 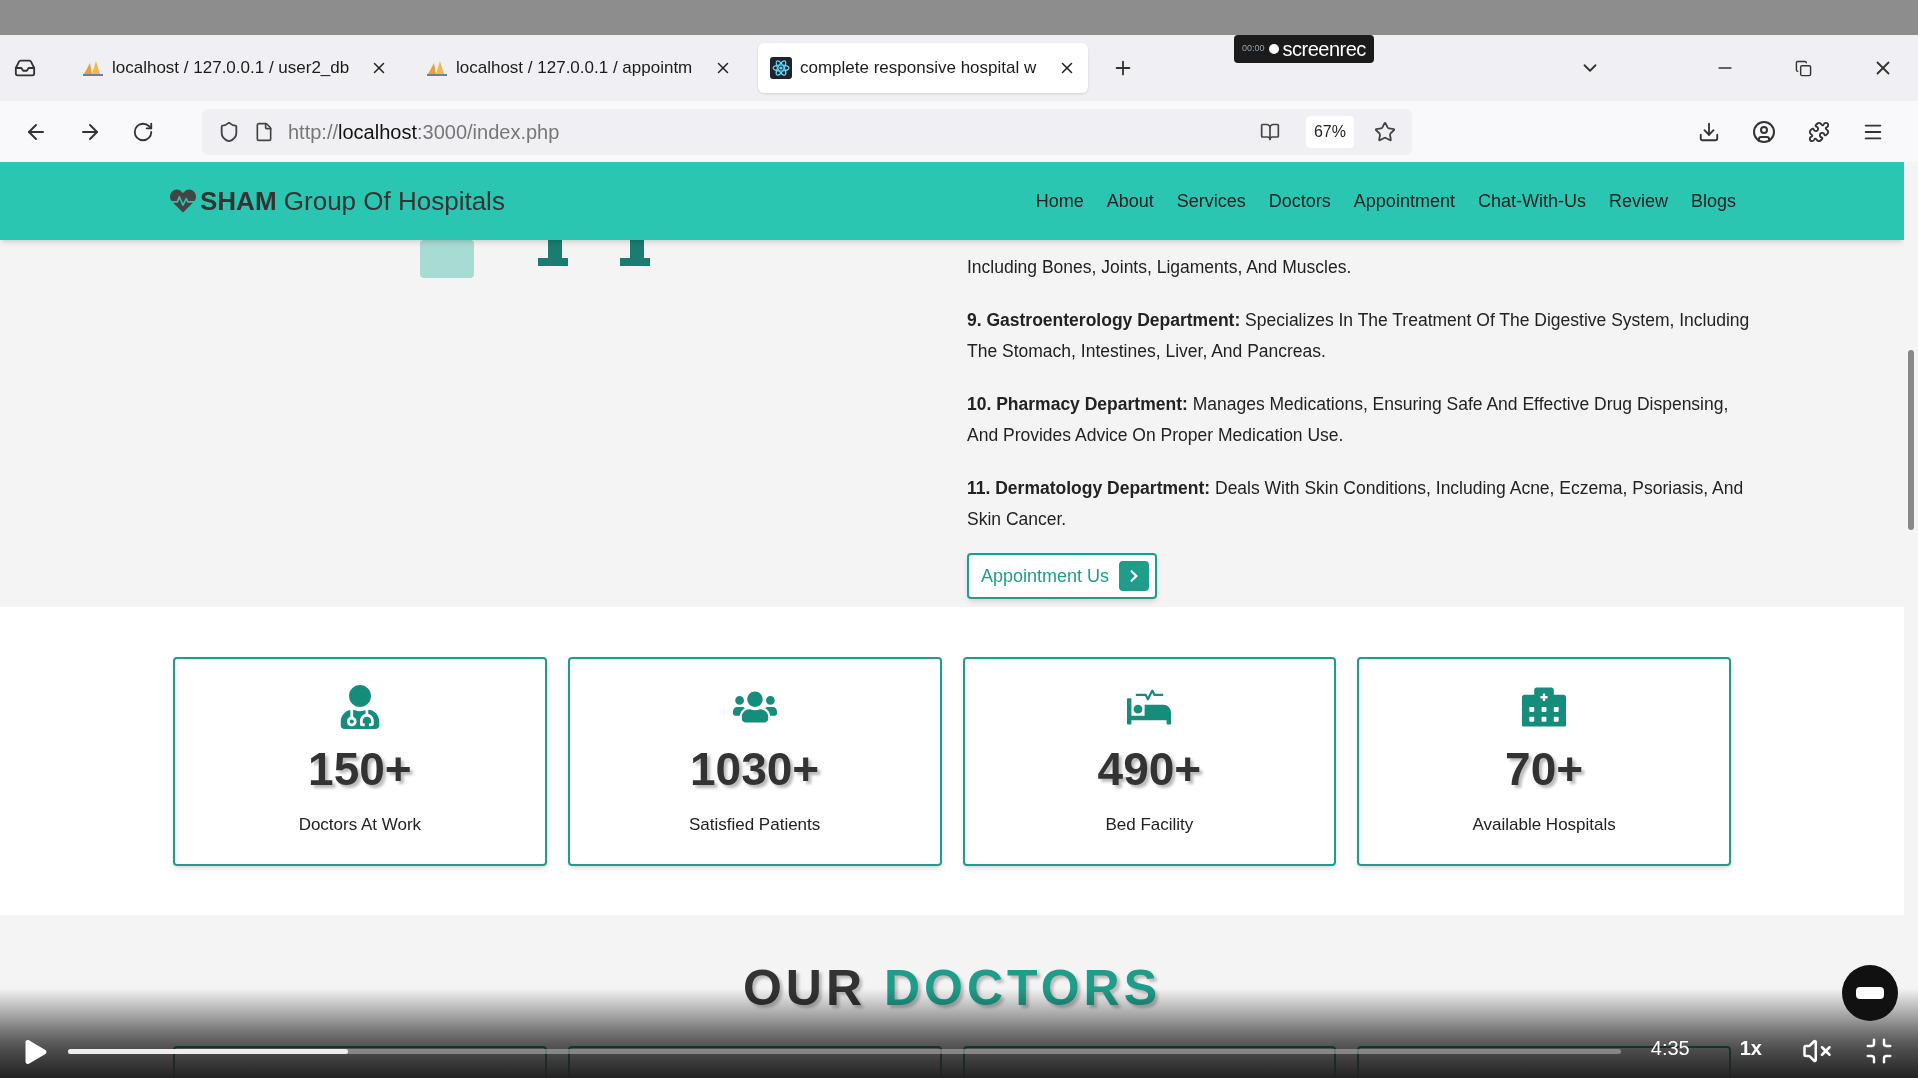 What do you see at coordinates (1348, 420) in the screenshot?
I see `department-paragraph: 10. Pharmacy Department: Manages Medications, Ensuring Safe And Effective Drug Dispensing, And Provides Advice On Proper Medication Use.` at bounding box center [1348, 420].